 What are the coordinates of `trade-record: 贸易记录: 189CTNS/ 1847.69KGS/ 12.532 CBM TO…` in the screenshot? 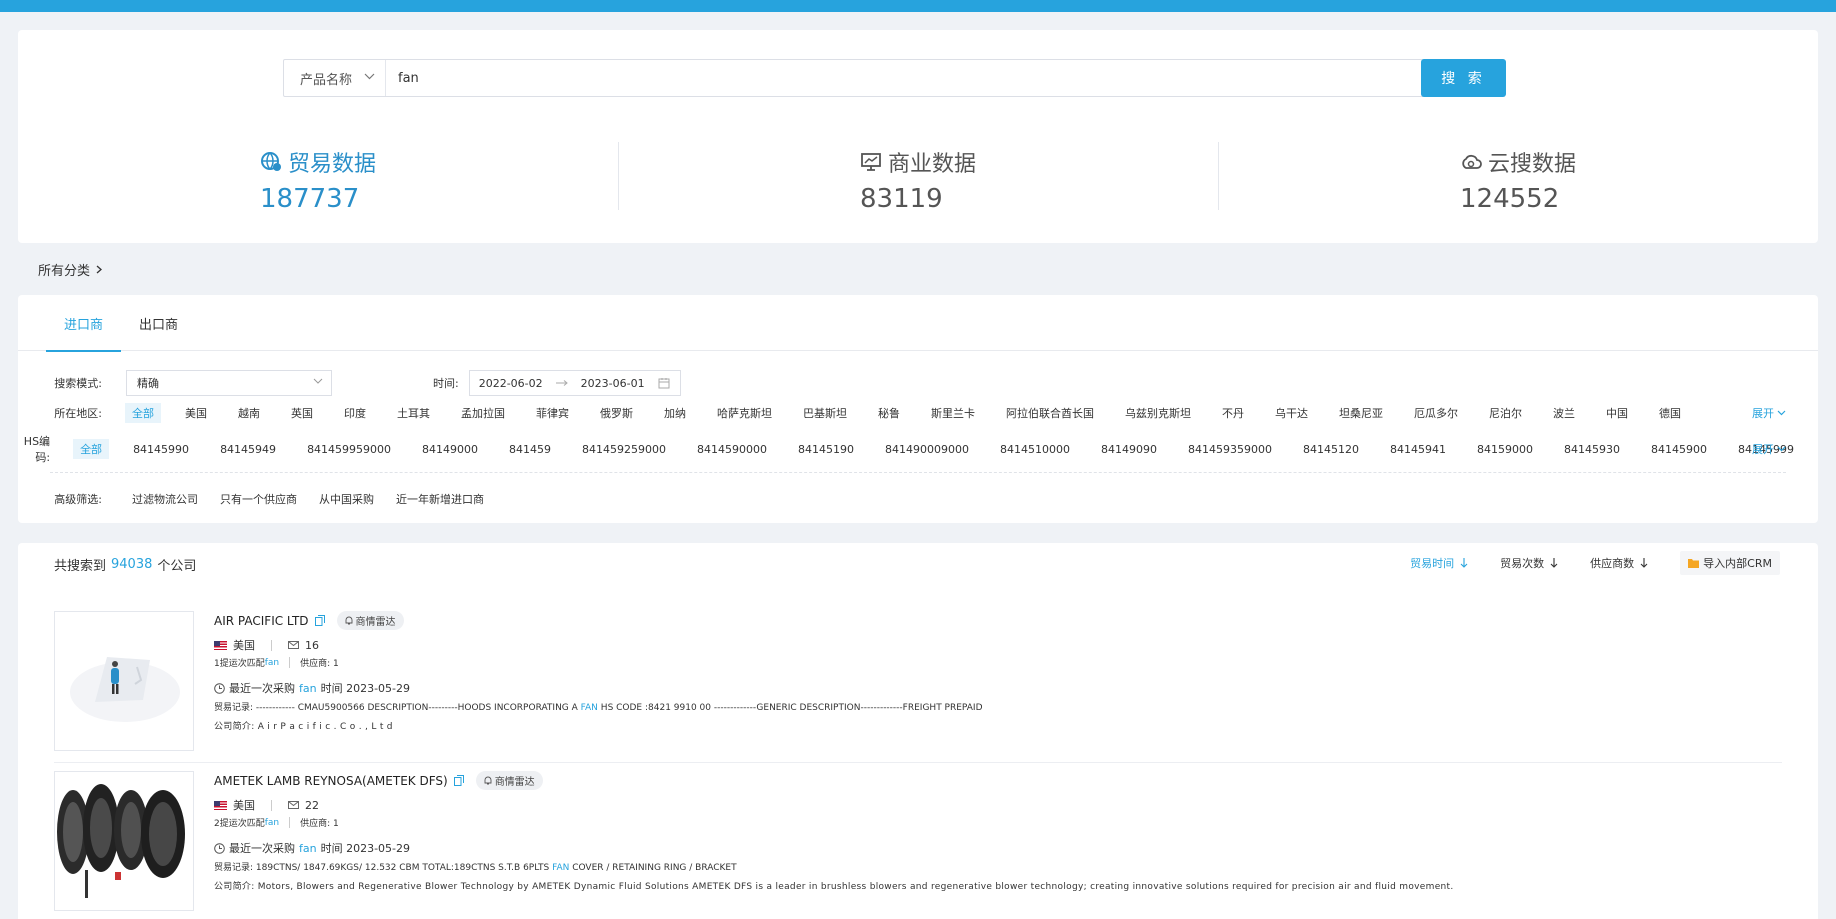 It's located at (475, 866).